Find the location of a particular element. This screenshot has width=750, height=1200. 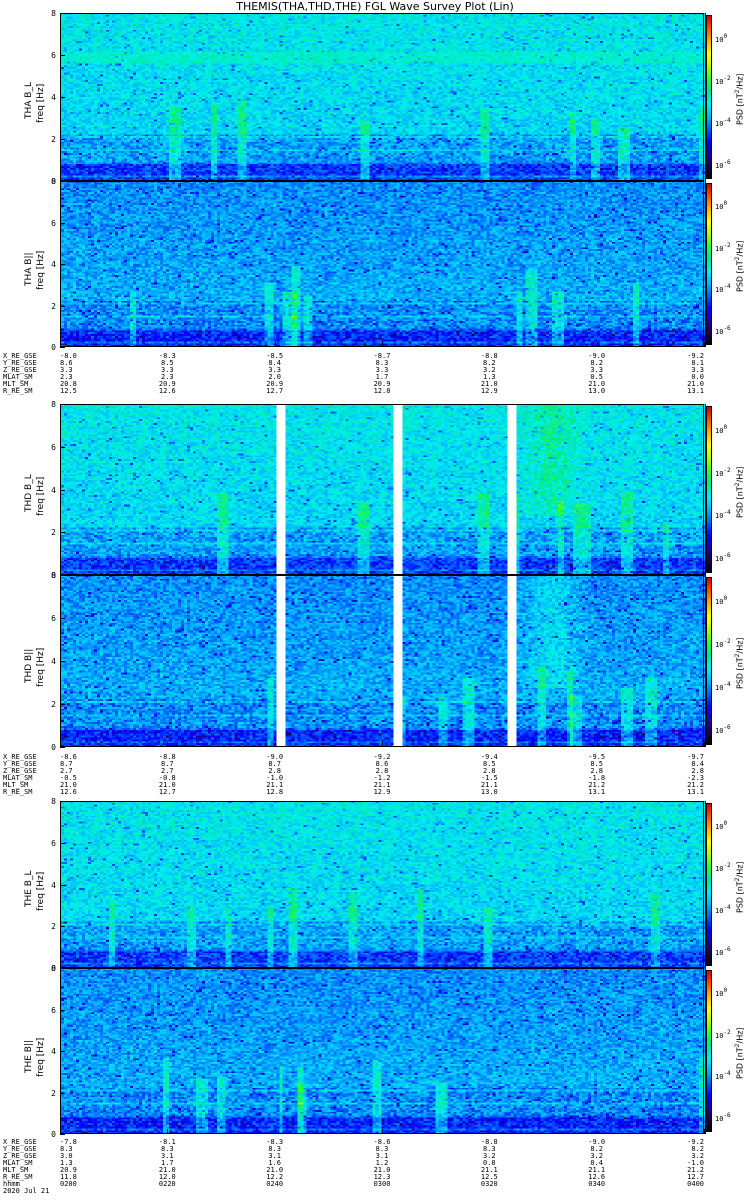

ephemeris-value: 0220 is located at coordinates (167, 1184).